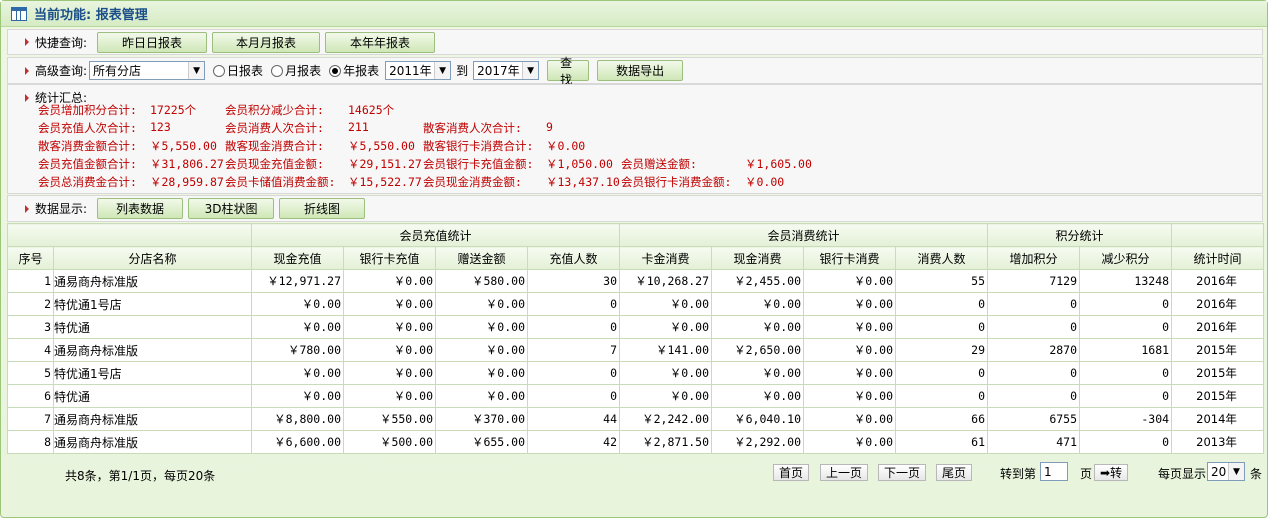 The height and width of the screenshot is (521, 1271). I want to click on column-header: 赠送金额, so click(481, 258).